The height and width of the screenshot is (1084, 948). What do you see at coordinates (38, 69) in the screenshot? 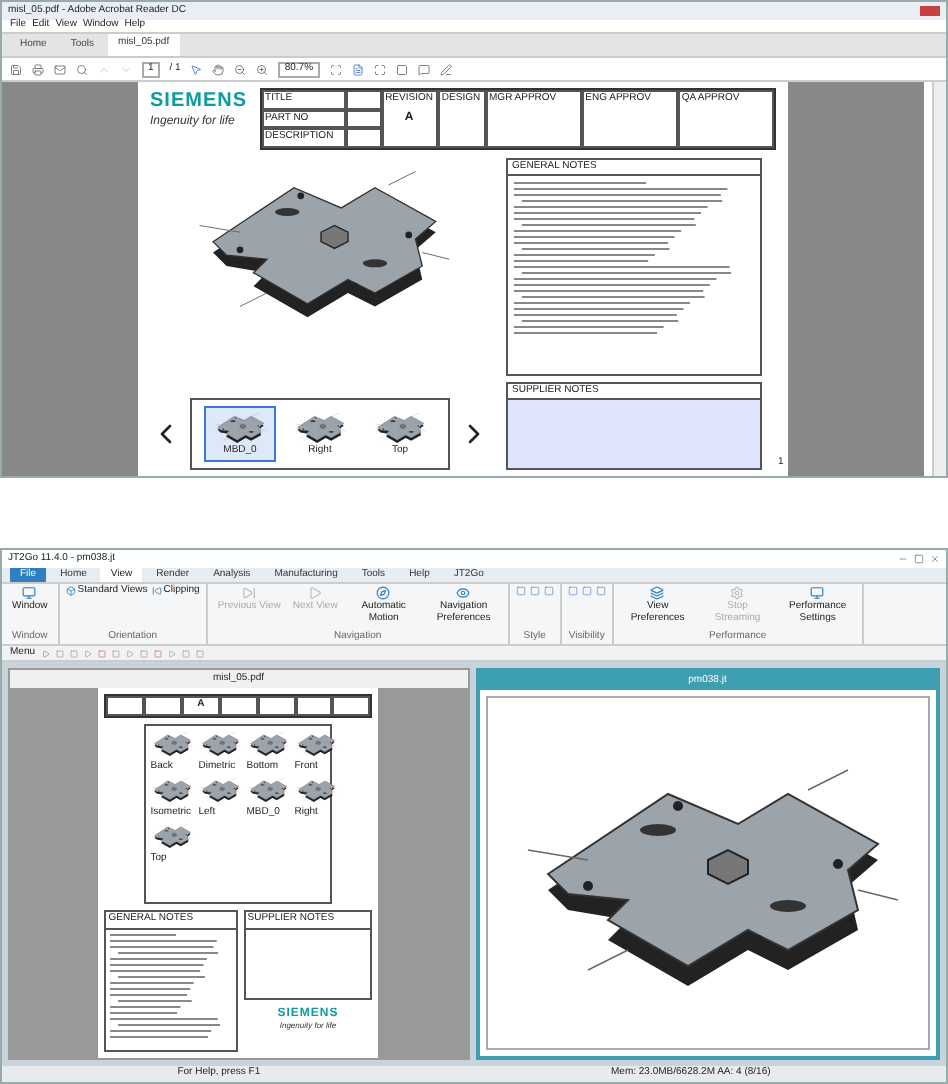
I see `print-icon` at bounding box center [38, 69].